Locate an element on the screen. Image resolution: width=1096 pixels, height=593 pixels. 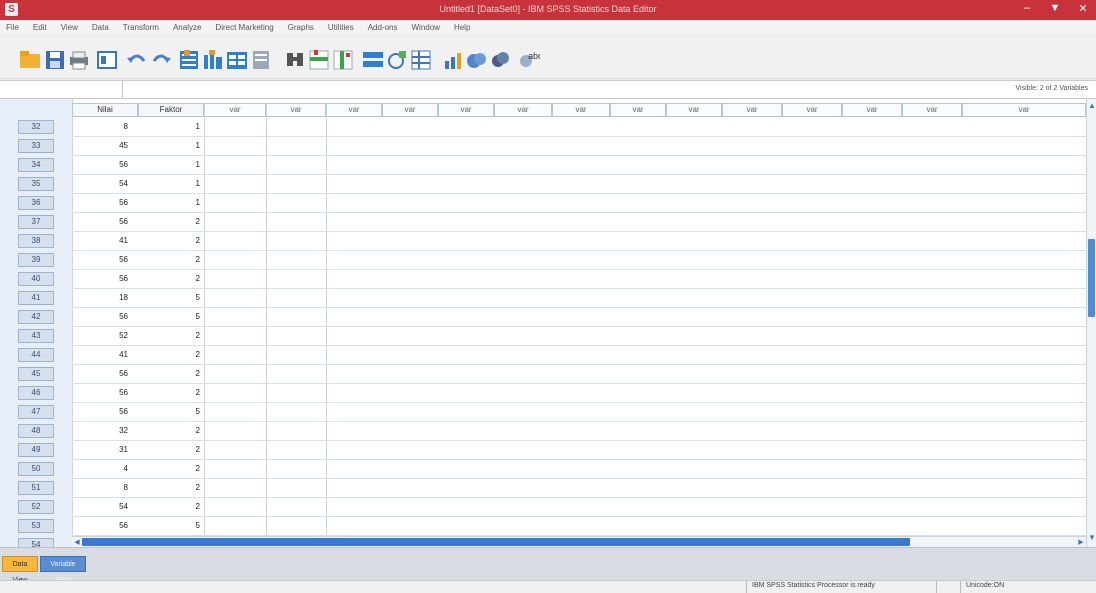
row-header: 53 is located at coordinates (36, 526).